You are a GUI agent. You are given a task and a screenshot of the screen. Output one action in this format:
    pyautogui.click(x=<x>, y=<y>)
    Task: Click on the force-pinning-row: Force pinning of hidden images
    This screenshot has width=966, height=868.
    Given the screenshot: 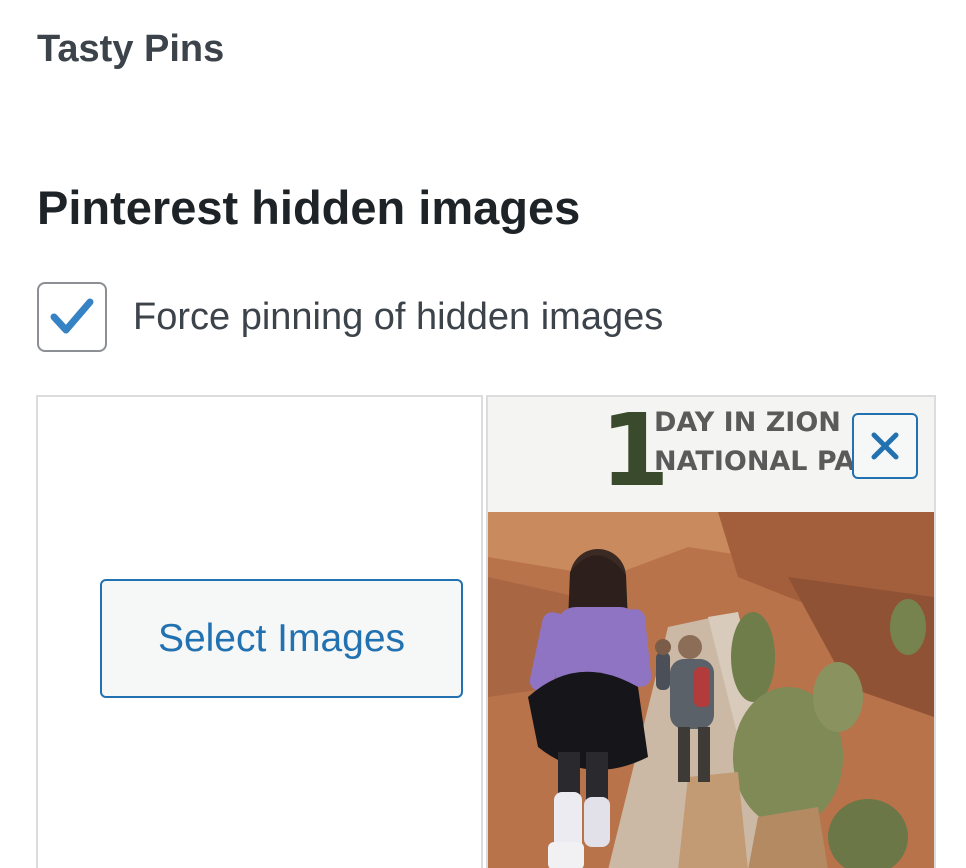 What is the action you would take?
    pyautogui.click(x=350, y=317)
    